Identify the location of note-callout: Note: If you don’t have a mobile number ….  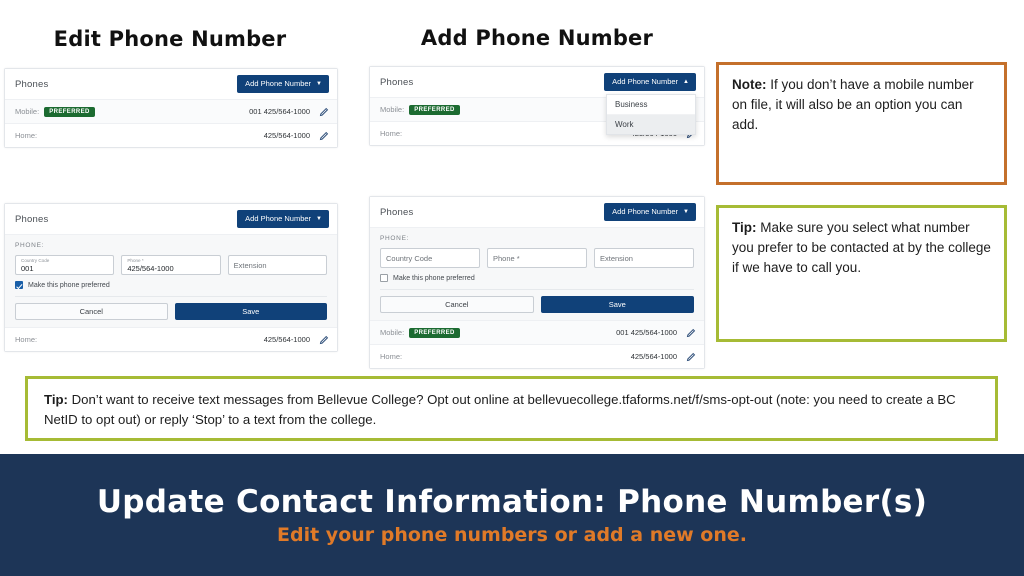
(861, 123).